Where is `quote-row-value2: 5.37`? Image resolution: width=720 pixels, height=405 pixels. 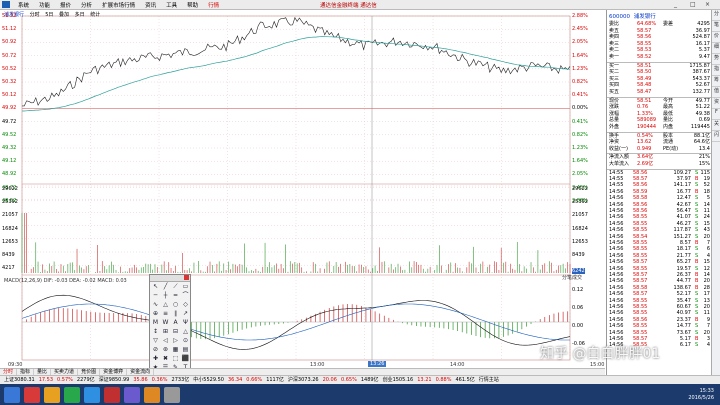 quote-row-value2: 5.37 is located at coordinates (704, 50).